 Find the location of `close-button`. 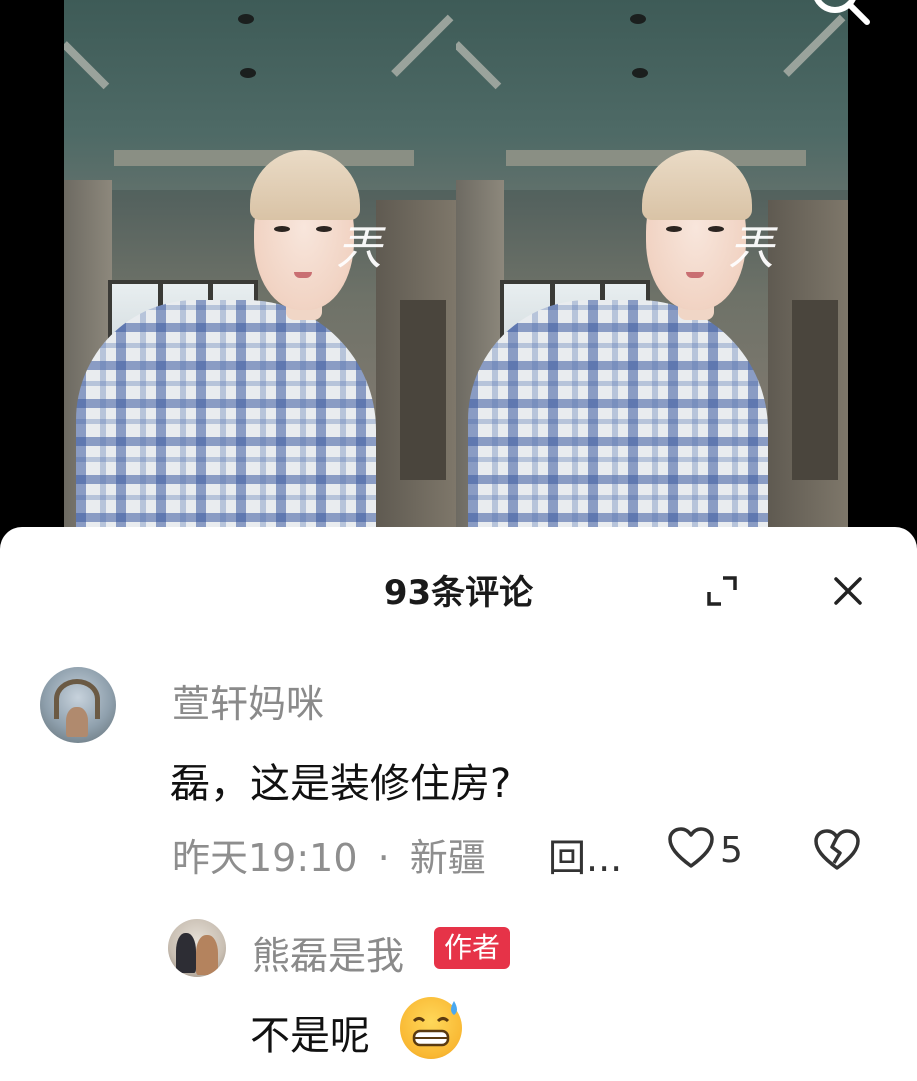

close-button is located at coordinates (848, 593).